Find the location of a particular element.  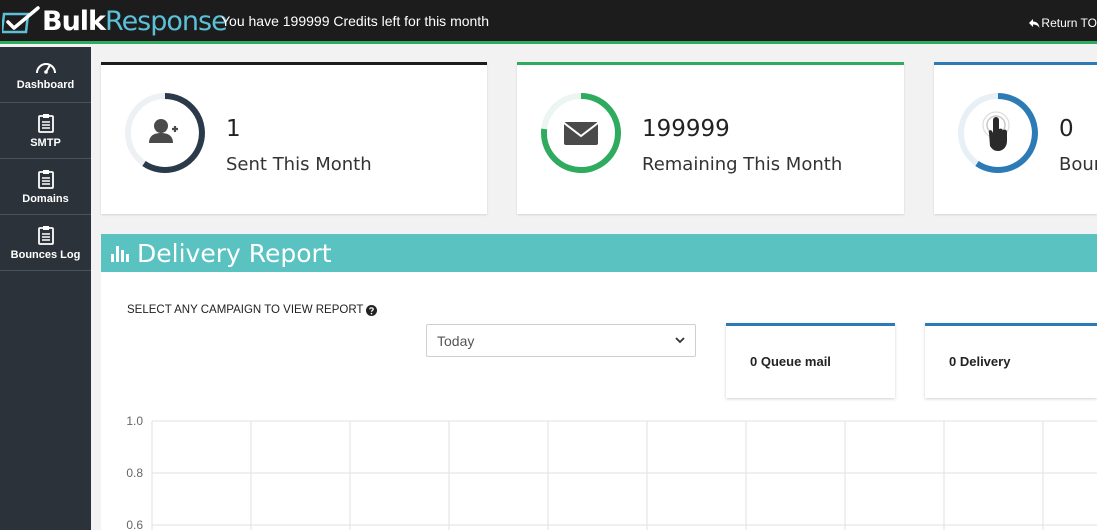

logo-response: Response is located at coordinates (166, 21).